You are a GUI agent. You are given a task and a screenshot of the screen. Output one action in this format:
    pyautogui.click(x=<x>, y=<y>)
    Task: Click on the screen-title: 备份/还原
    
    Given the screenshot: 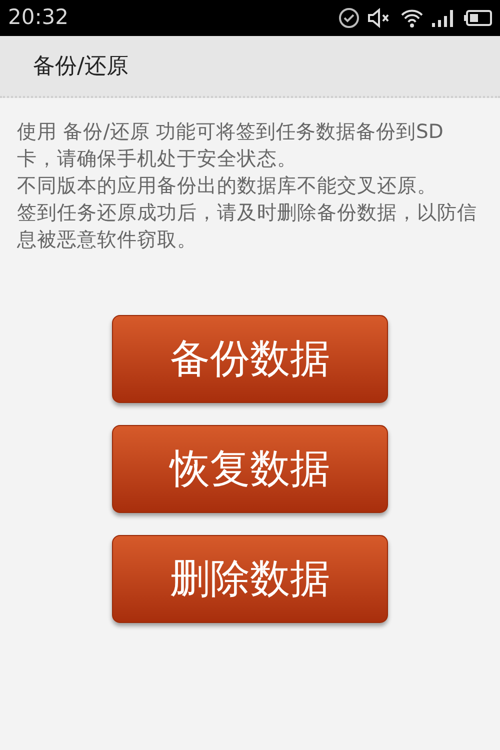 What is the action you would take?
    pyautogui.click(x=80, y=66)
    